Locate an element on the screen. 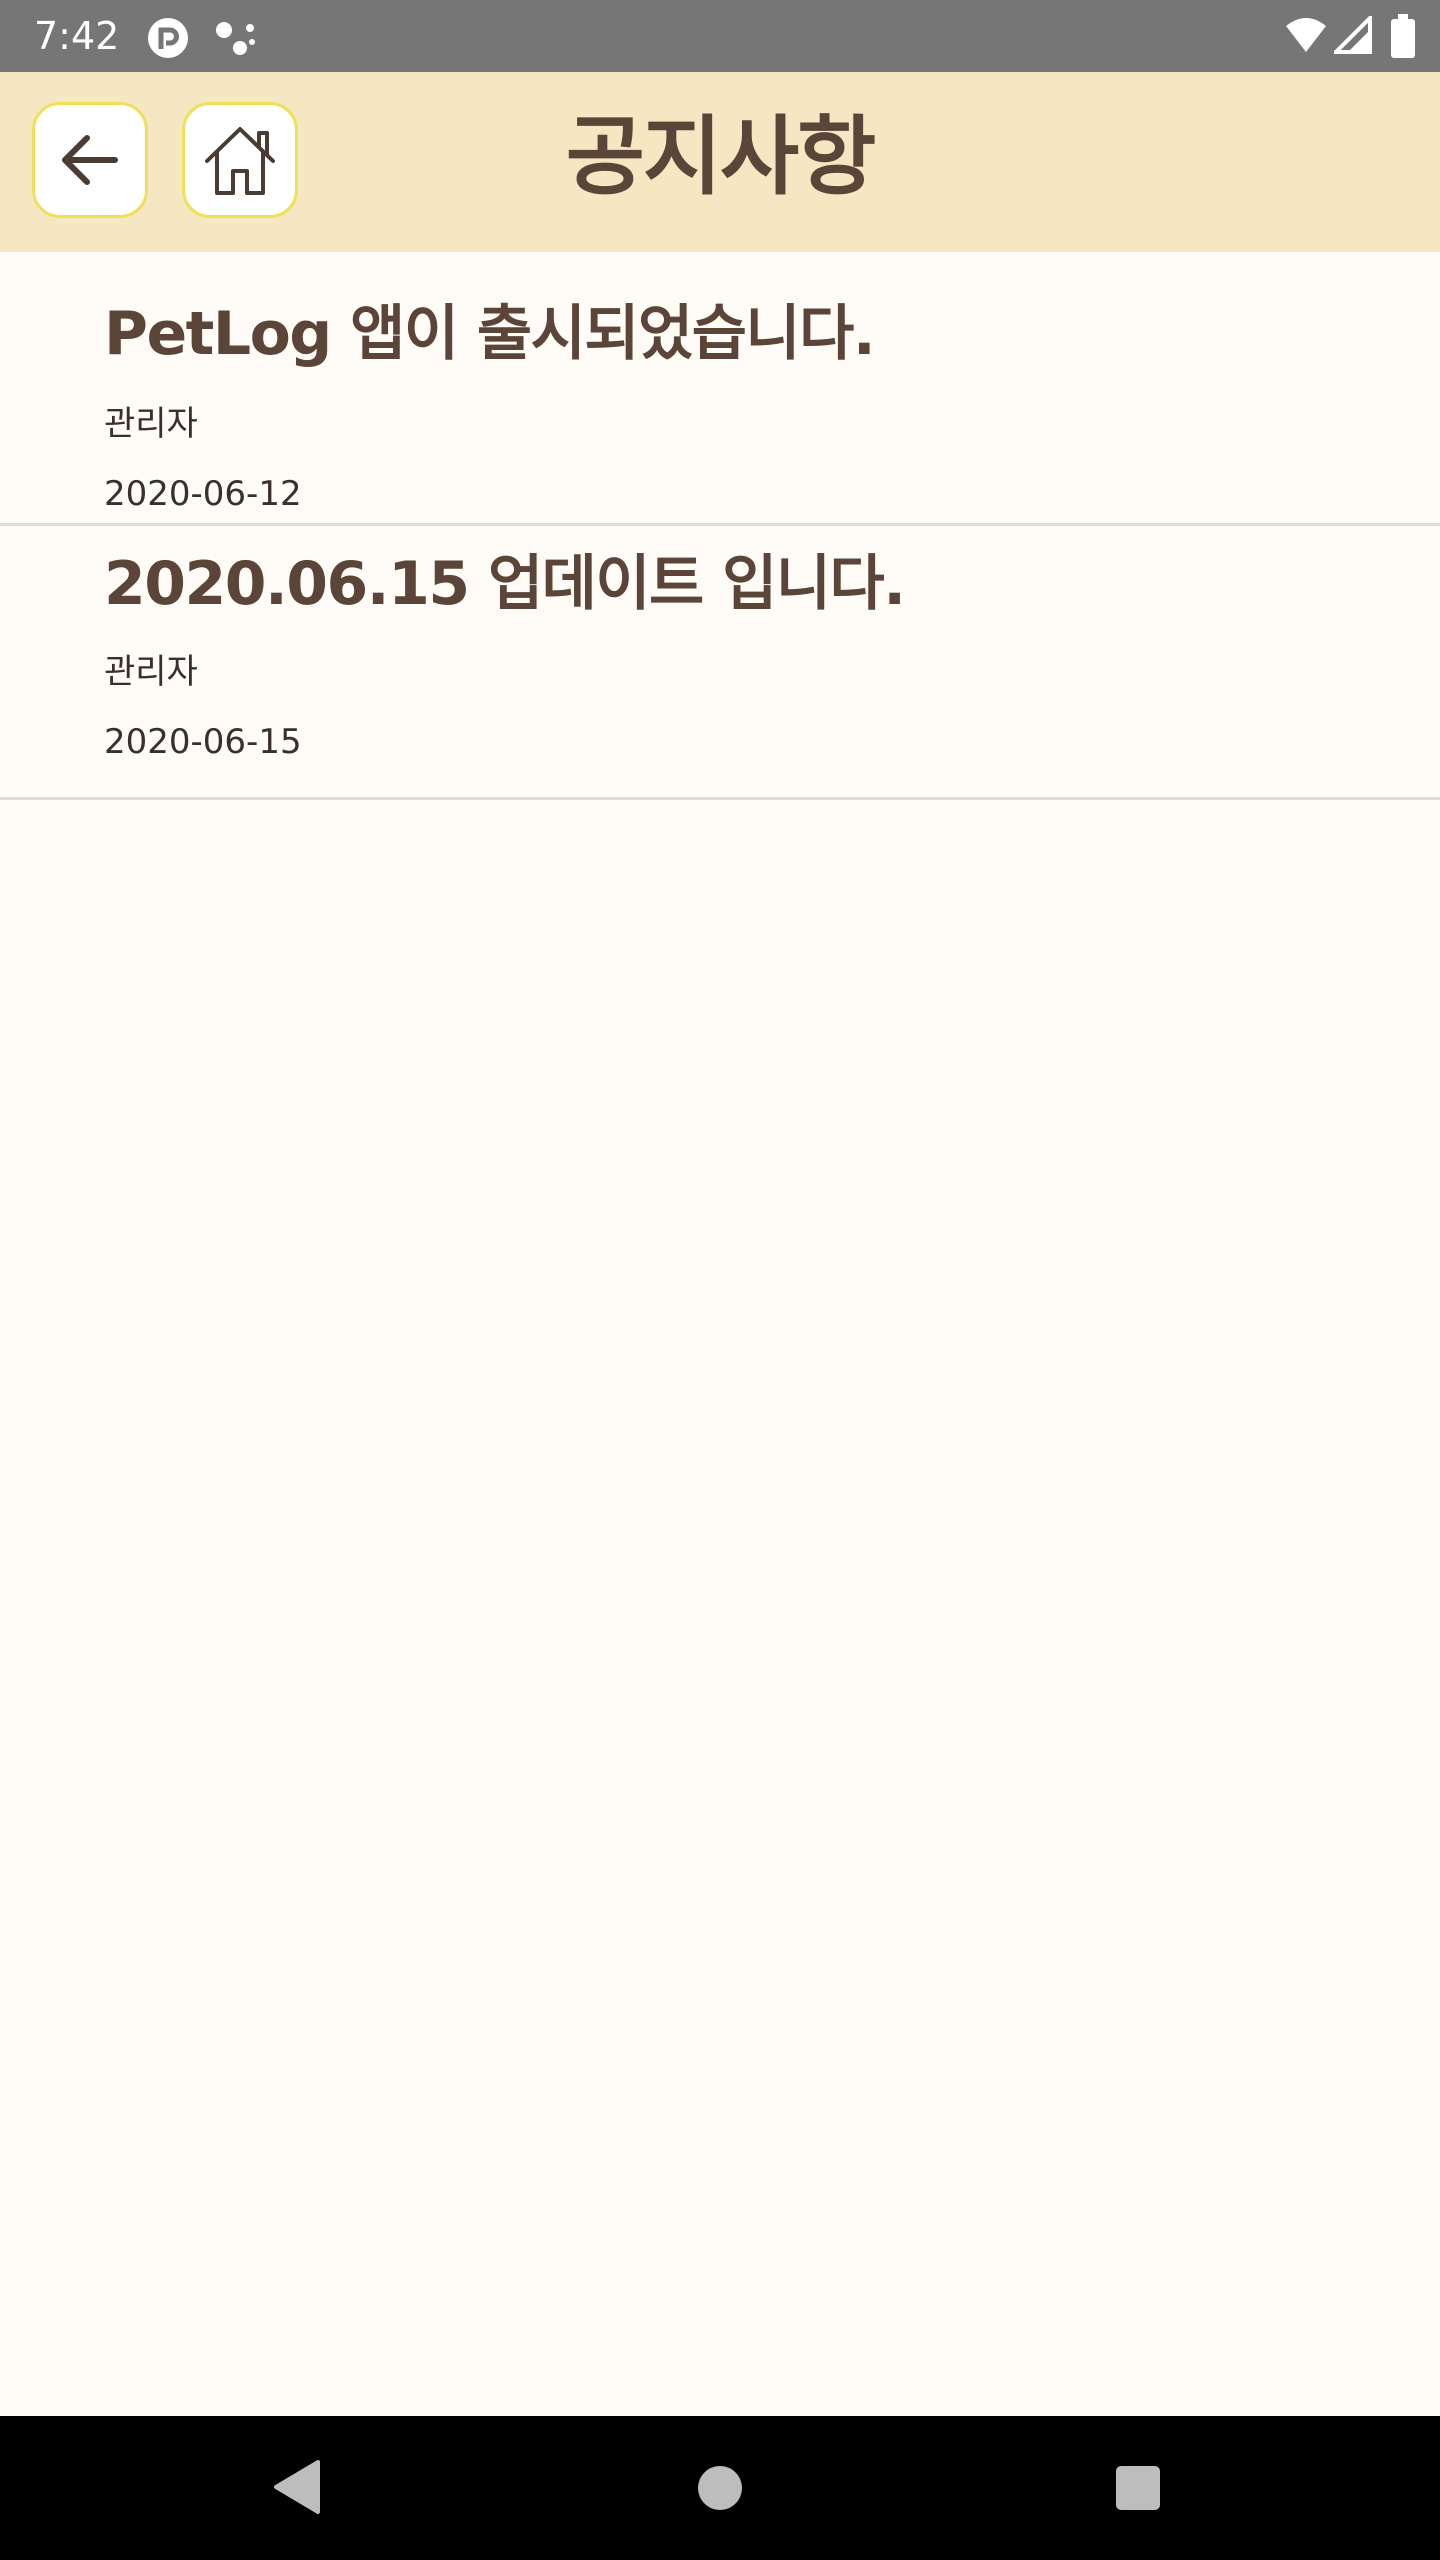  home-circle-icon is located at coordinates (720, 2488).